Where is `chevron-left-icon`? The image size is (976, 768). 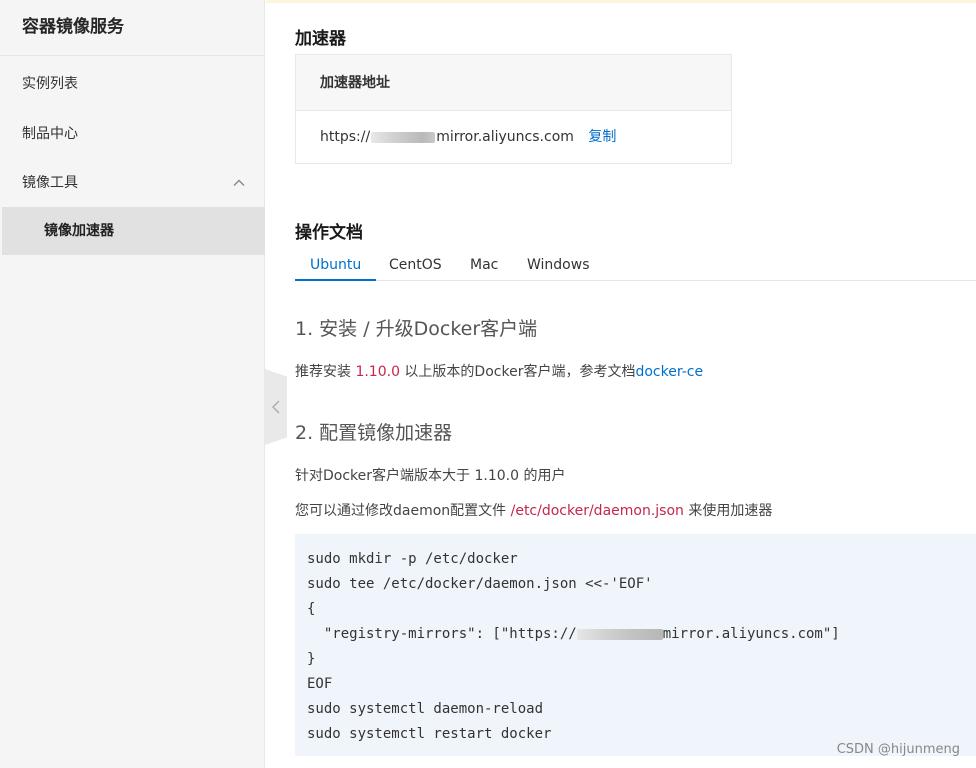 chevron-left-icon is located at coordinates (276, 407).